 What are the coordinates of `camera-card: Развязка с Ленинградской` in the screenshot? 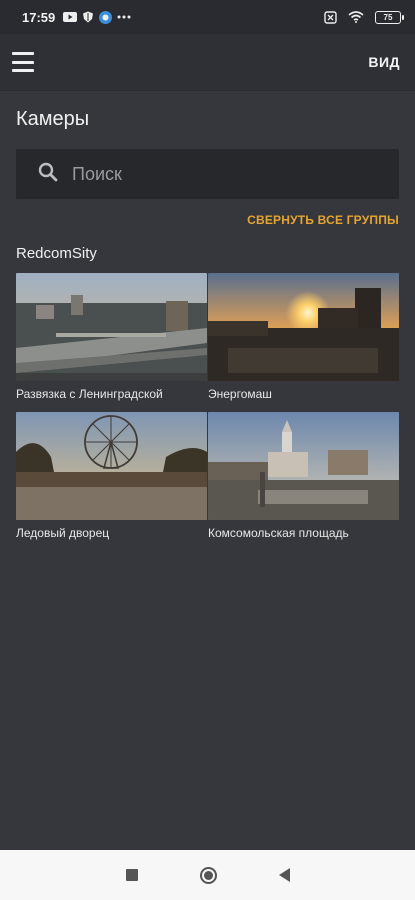 It's located at (111, 337).